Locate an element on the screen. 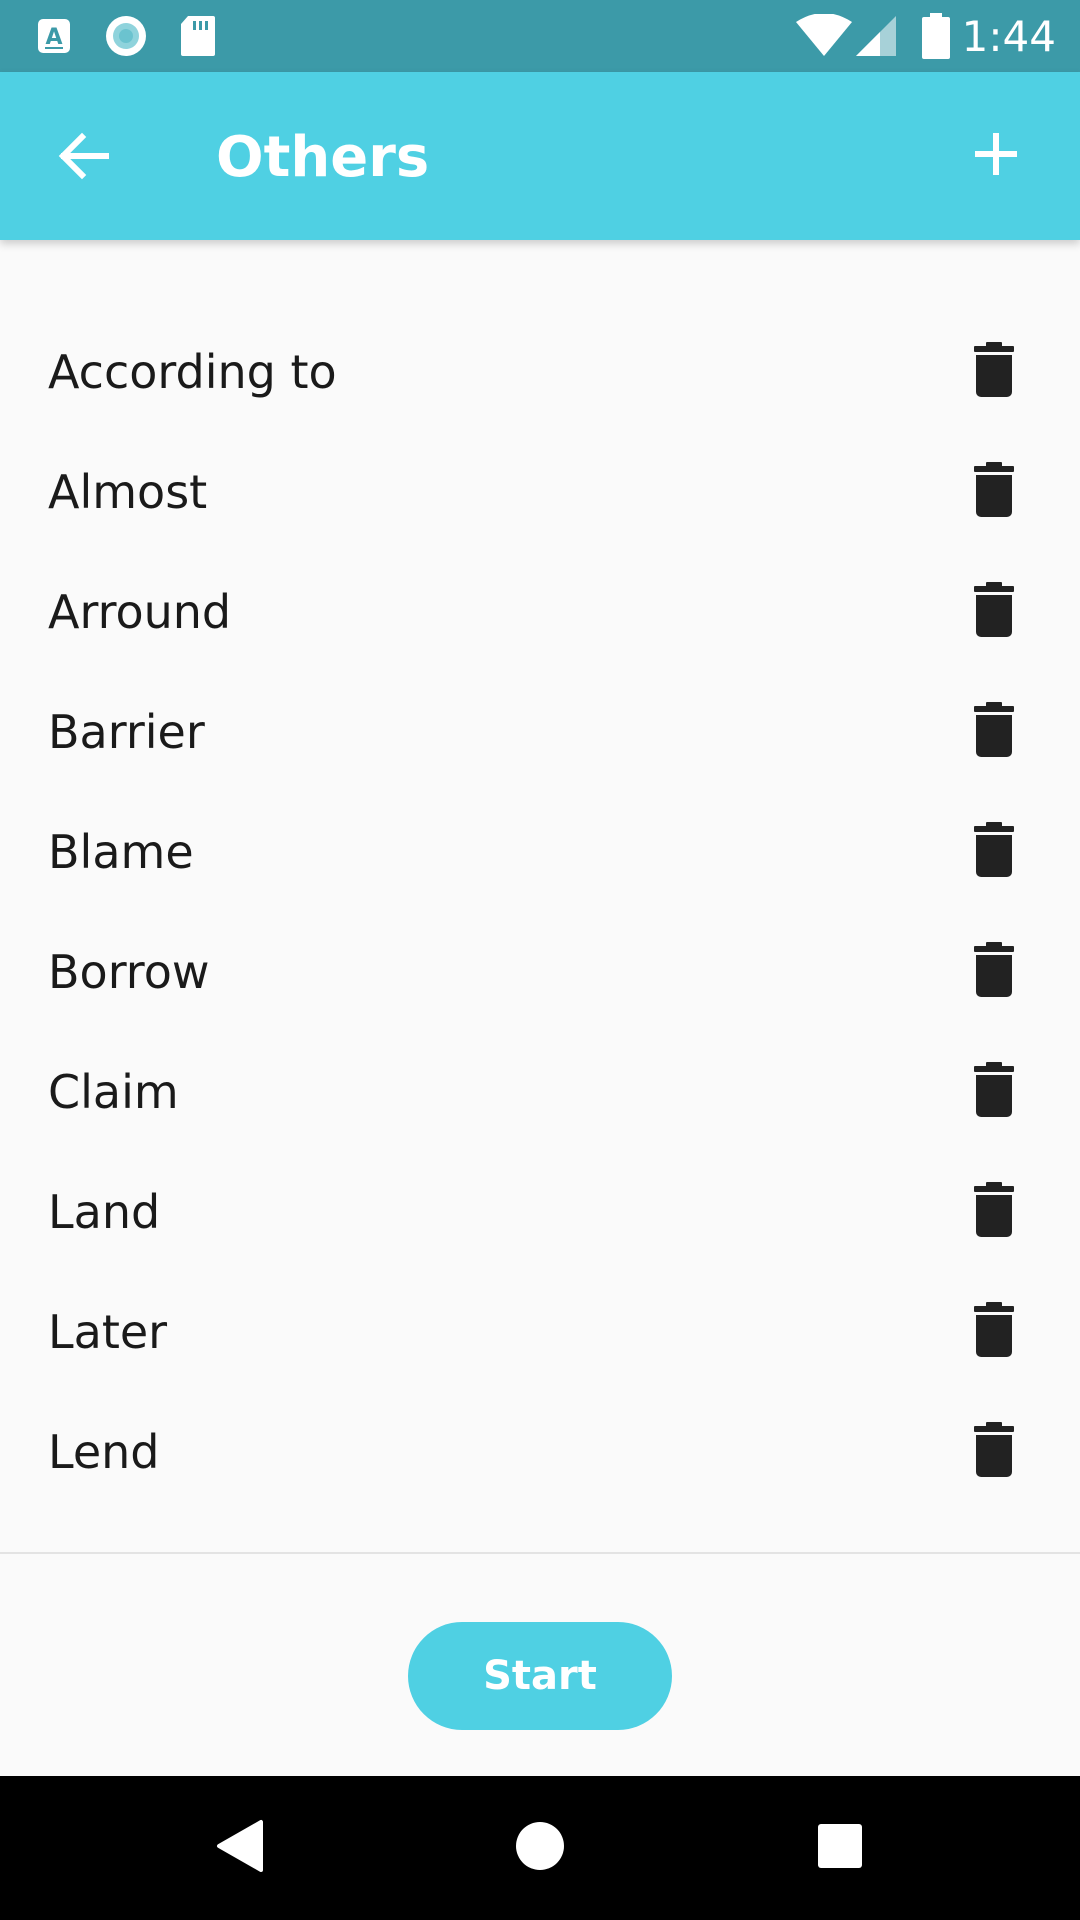 This screenshot has width=1080, height=1920. nav-home-button is located at coordinates (540, 1848).